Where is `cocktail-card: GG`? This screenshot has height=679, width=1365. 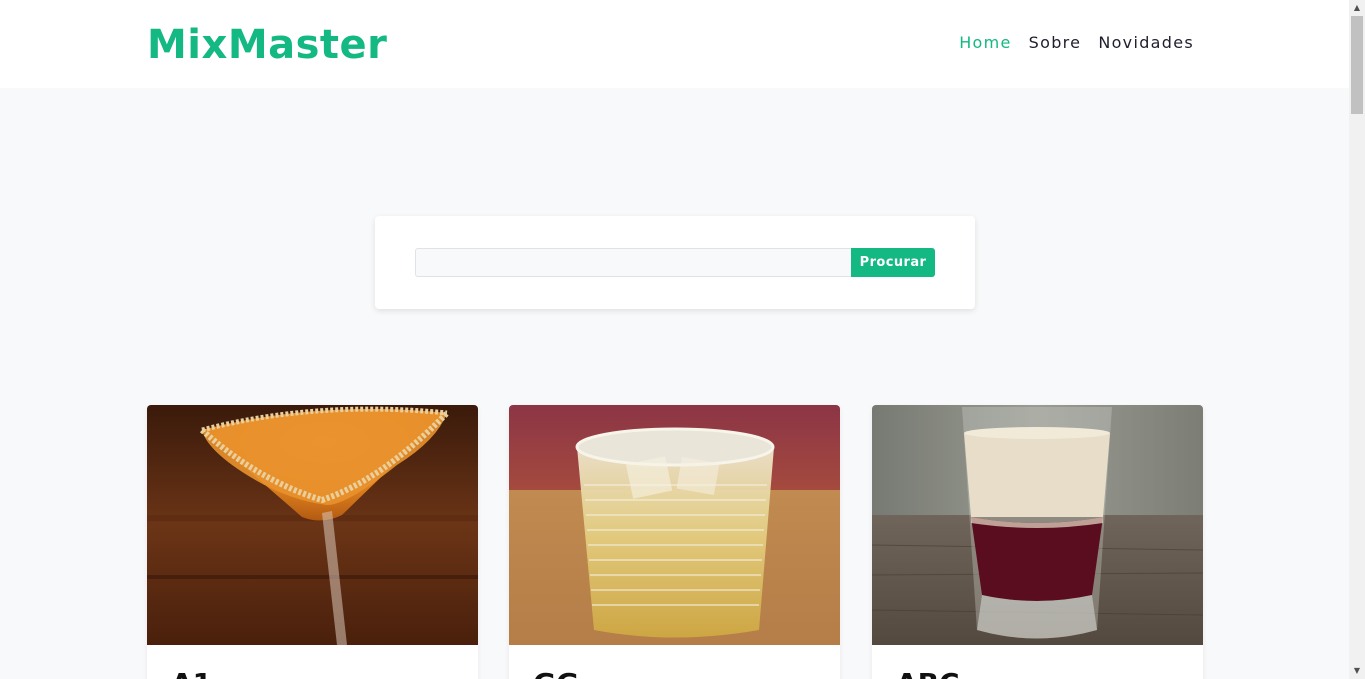 cocktail-card: GG is located at coordinates (674, 542).